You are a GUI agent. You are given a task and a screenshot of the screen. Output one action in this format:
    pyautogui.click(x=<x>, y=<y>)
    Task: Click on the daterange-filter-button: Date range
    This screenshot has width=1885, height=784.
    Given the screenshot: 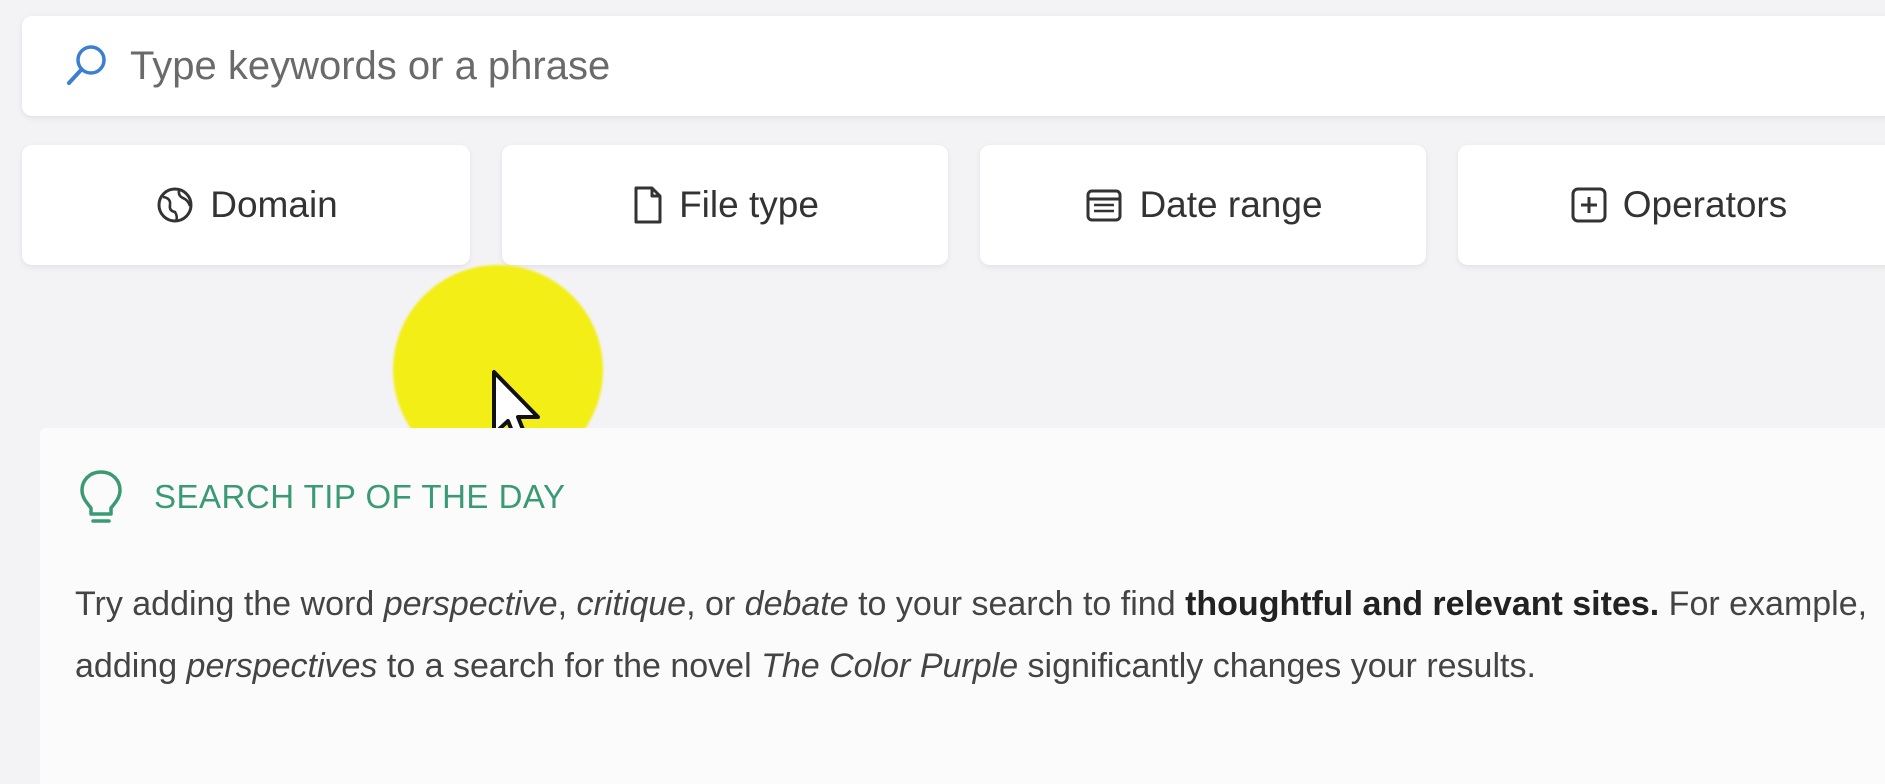 What is the action you would take?
    pyautogui.click(x=1203, y=205)
    